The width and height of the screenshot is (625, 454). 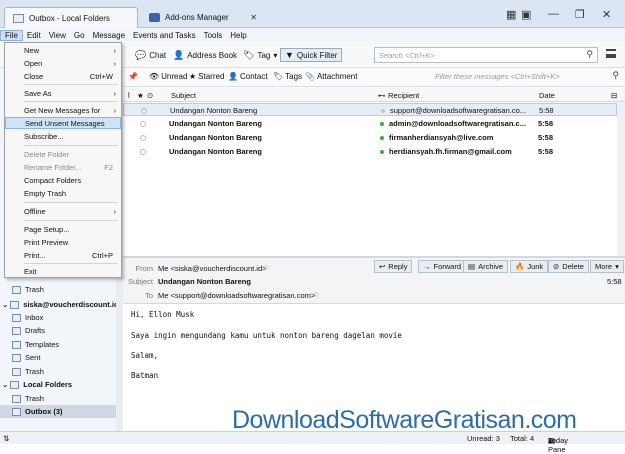 I want to click on menu-help: Help, so click(x=238, y=35).